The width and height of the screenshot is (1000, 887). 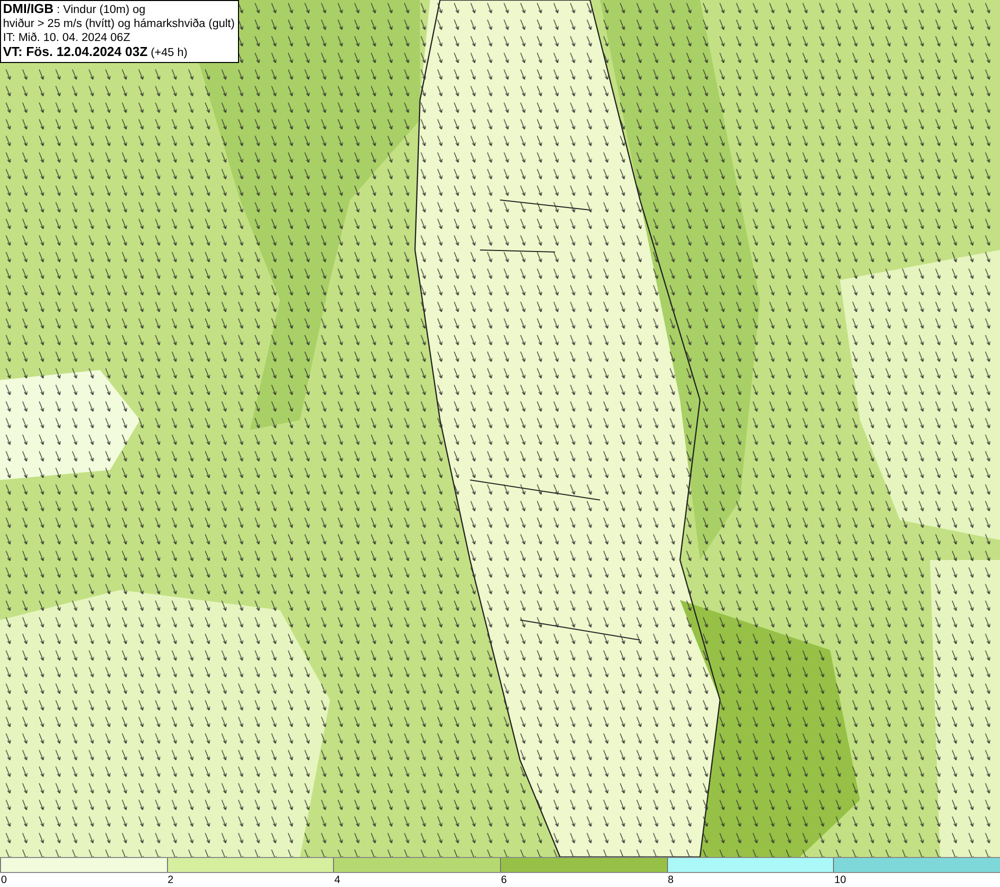 I want to click on title-line: VT: Fös. 12.04.2024 03Z (+45 h), so click(x=95, y=52).